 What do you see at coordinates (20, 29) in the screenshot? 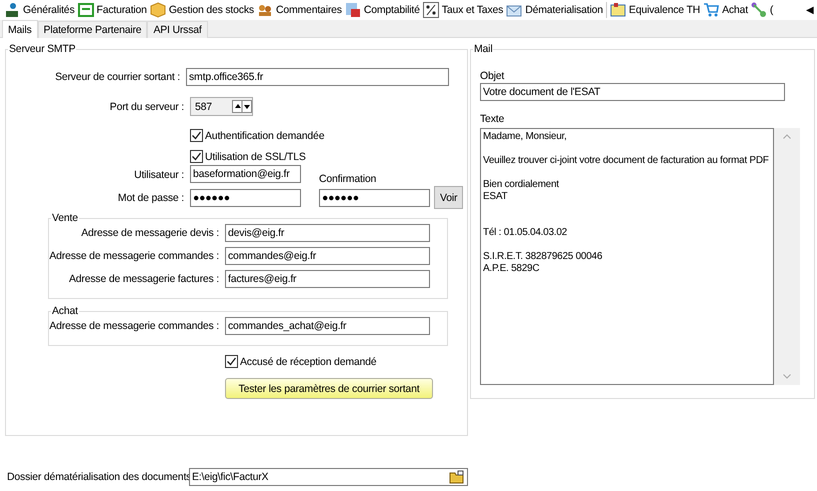
I see `tab: Mails` at bounding box center [20, 29].